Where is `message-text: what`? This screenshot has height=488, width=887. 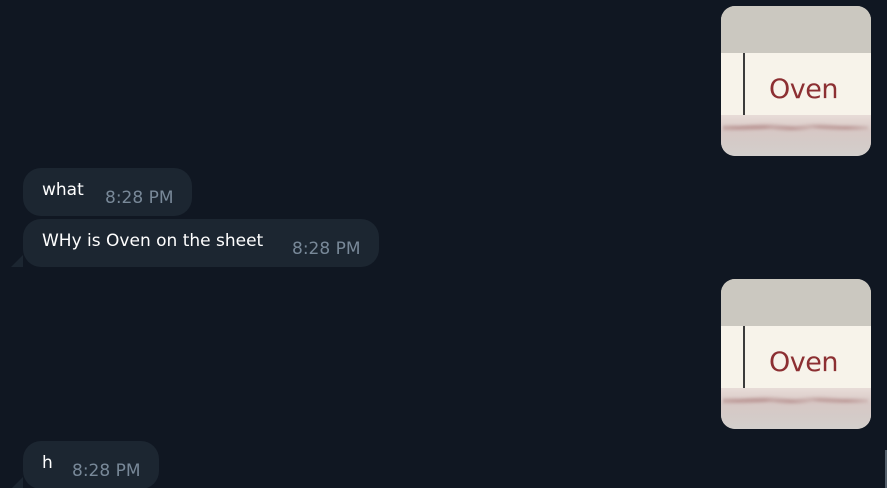
message-text: what is located at coordinates (63, 190).